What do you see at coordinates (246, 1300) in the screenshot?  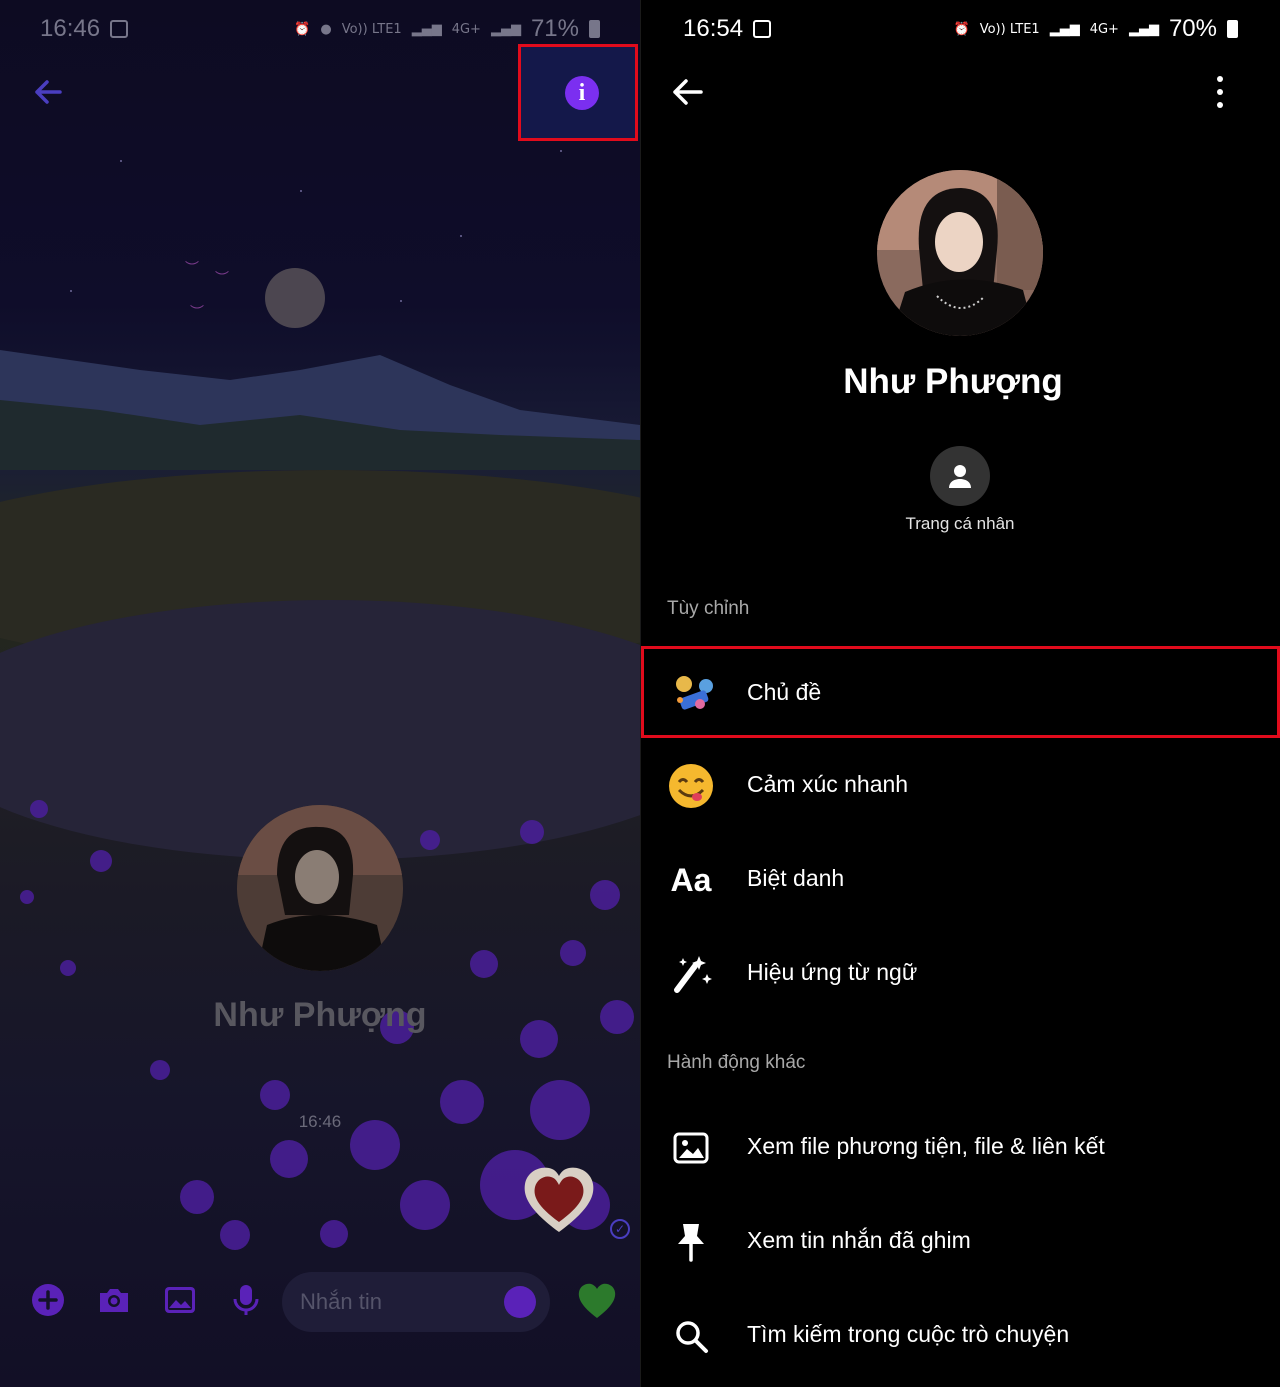 I see `microphone-icon` at bounding box center [246, 1300].